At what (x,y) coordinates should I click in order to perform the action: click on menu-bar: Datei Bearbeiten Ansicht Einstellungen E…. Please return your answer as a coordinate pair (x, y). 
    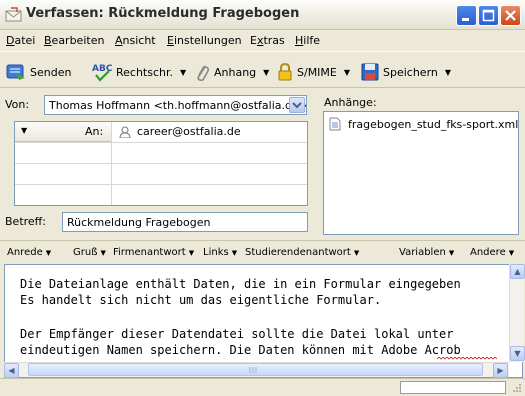
    Looking at the image, I should click on (262, 40).